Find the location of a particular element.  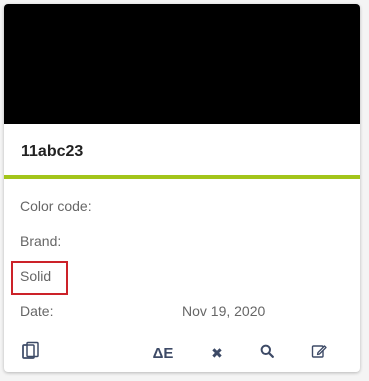

copy-button is located at coordinates (31, 353).